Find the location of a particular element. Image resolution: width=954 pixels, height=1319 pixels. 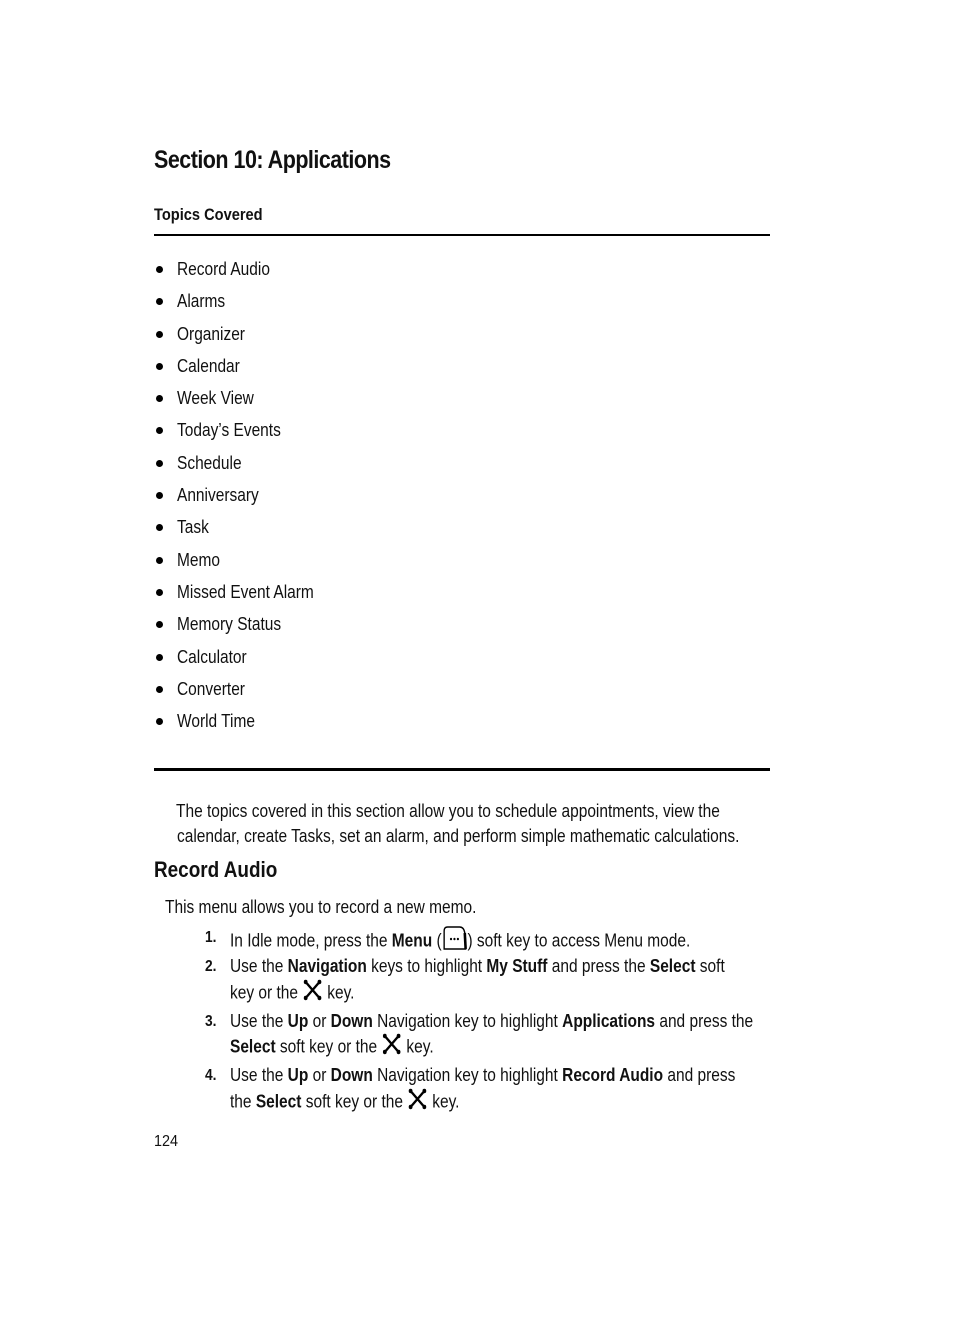

step-number: 2. is located at coordinates (211, 966).